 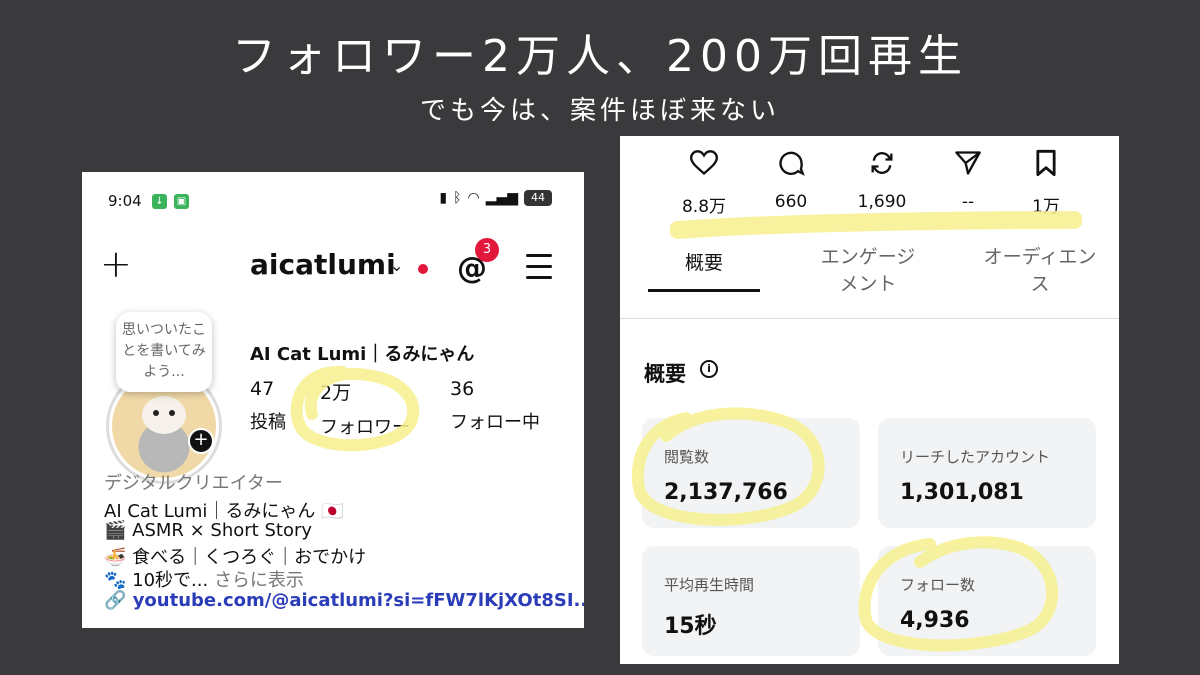 What do you see at coordinates (704, 163) in the screenshot?
I see `heart-icon` at bounding box center [704, 163].